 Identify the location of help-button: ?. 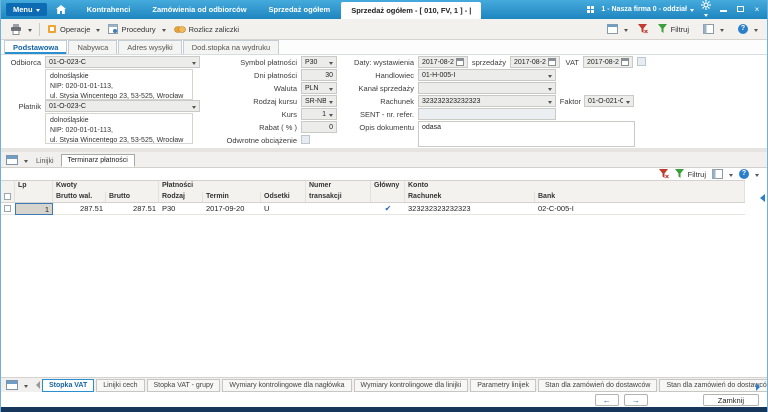
(748, 29).